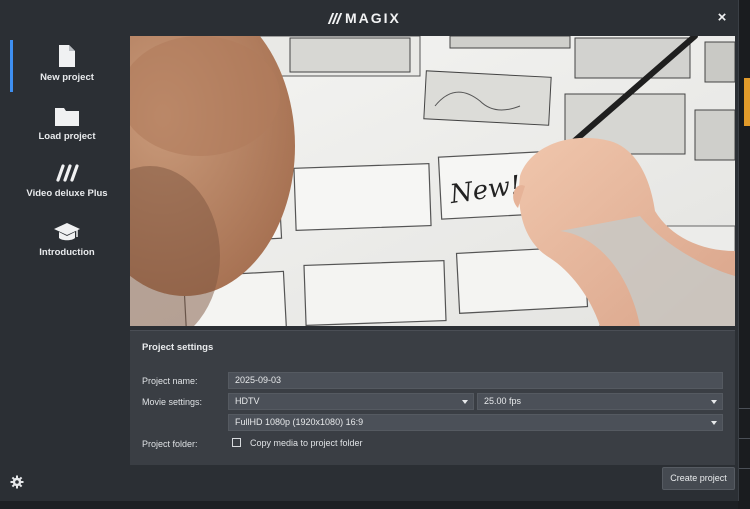 This screenshot has height=509, width=750. I want to click on title-bar: MAGIX ×, so click(369, 17).